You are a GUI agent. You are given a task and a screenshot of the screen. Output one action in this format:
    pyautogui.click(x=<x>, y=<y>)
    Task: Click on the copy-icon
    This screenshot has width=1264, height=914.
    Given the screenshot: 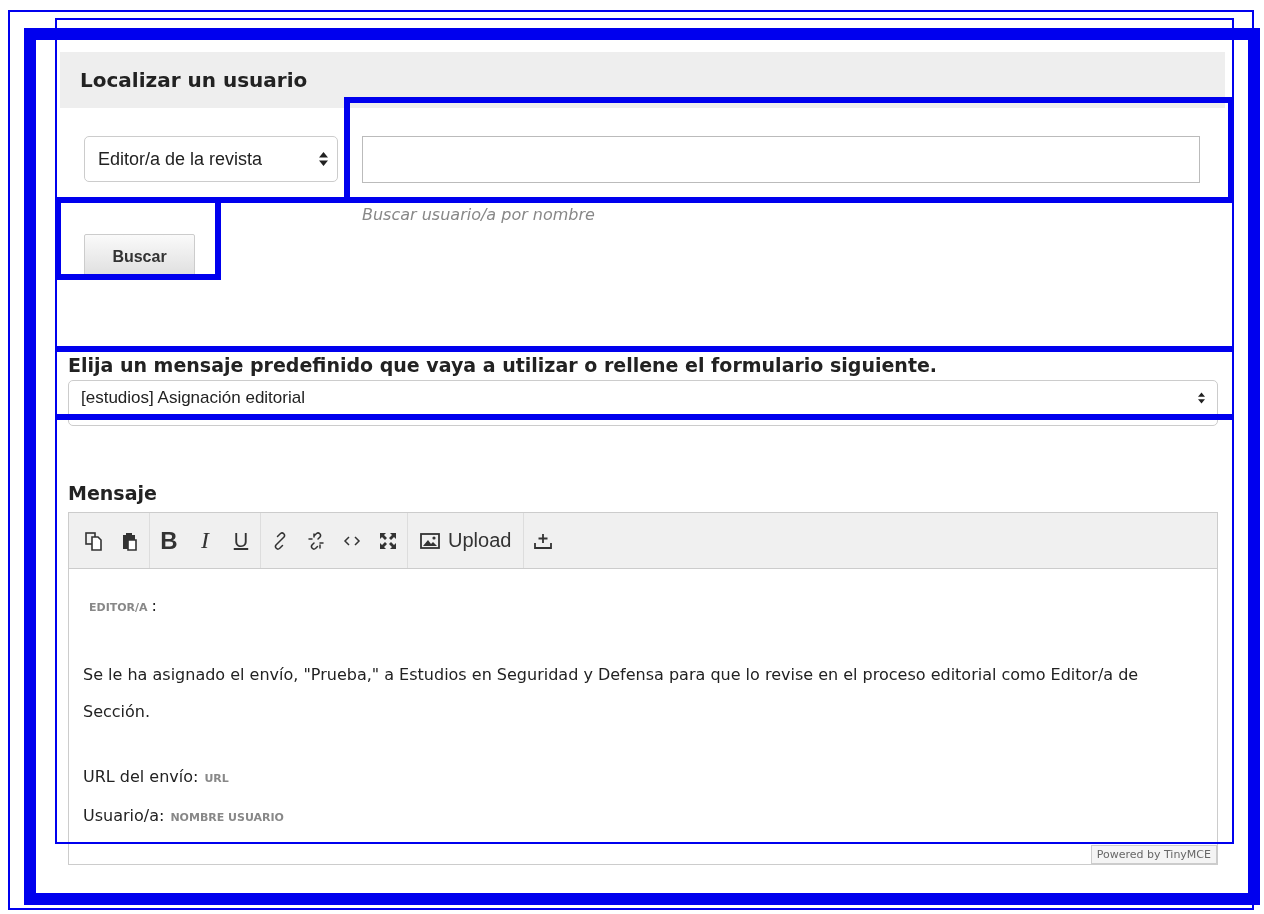 What is the action you would take?
    pyautogui.click(x=94, y=540)
    